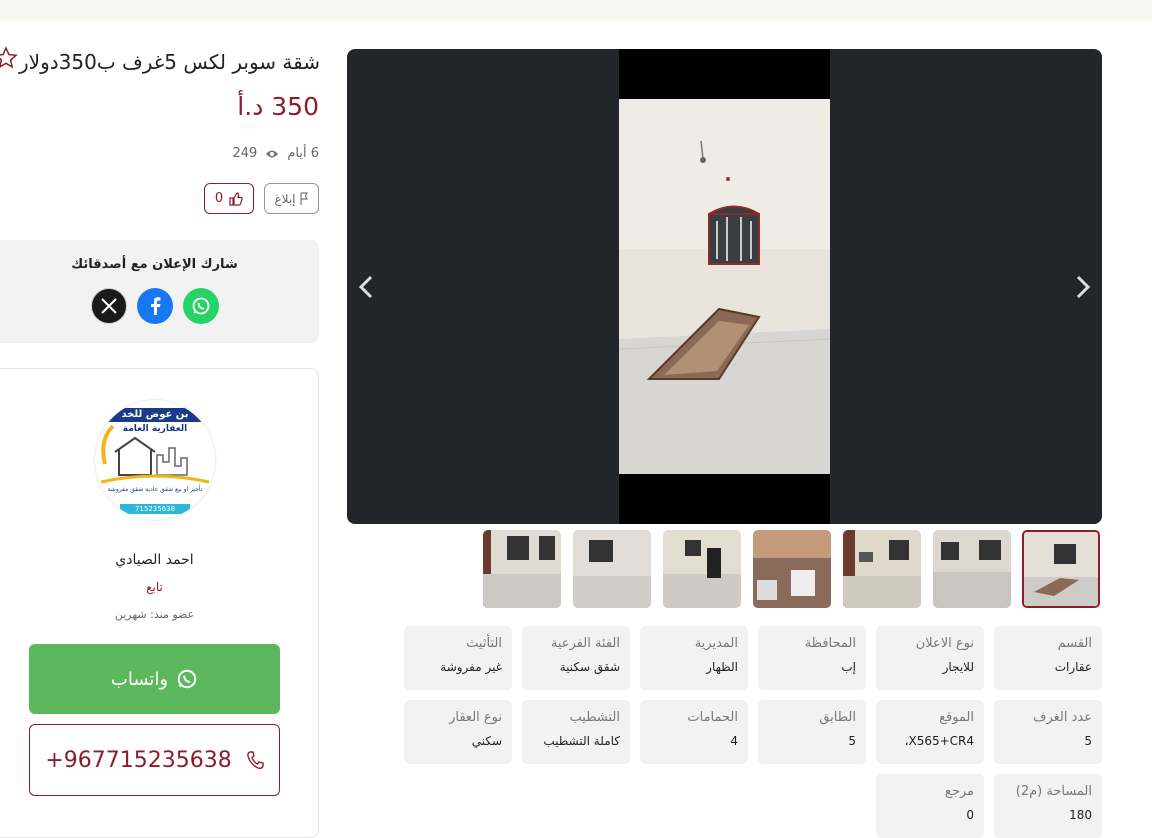 This screenshot has width=1152, height=838. I want to click on facebook-icon, so click(156, 306).